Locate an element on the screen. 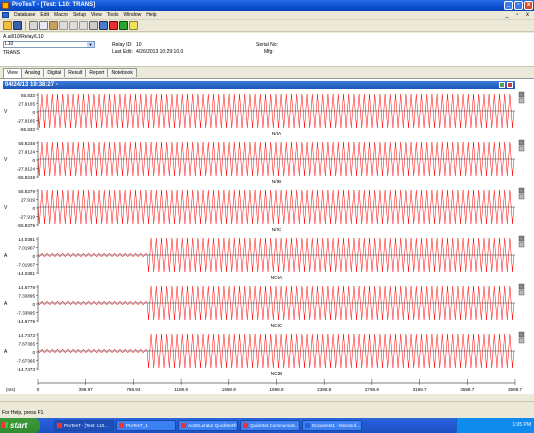  y-tick-label: 27.9124 is located at coordinates (26, 151).